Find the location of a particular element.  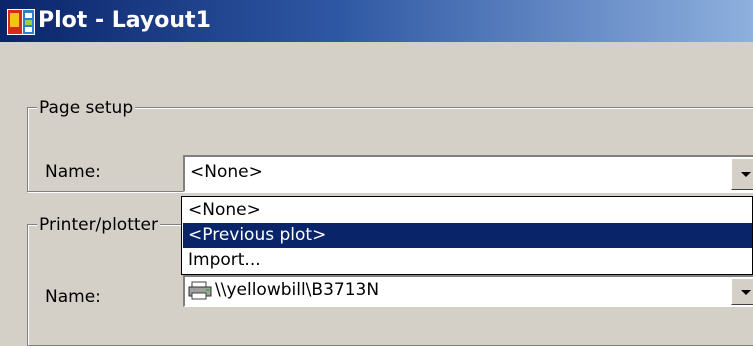

printer-selected-value: \\yellowbill\B3713N is located at coordinates (297, 290).